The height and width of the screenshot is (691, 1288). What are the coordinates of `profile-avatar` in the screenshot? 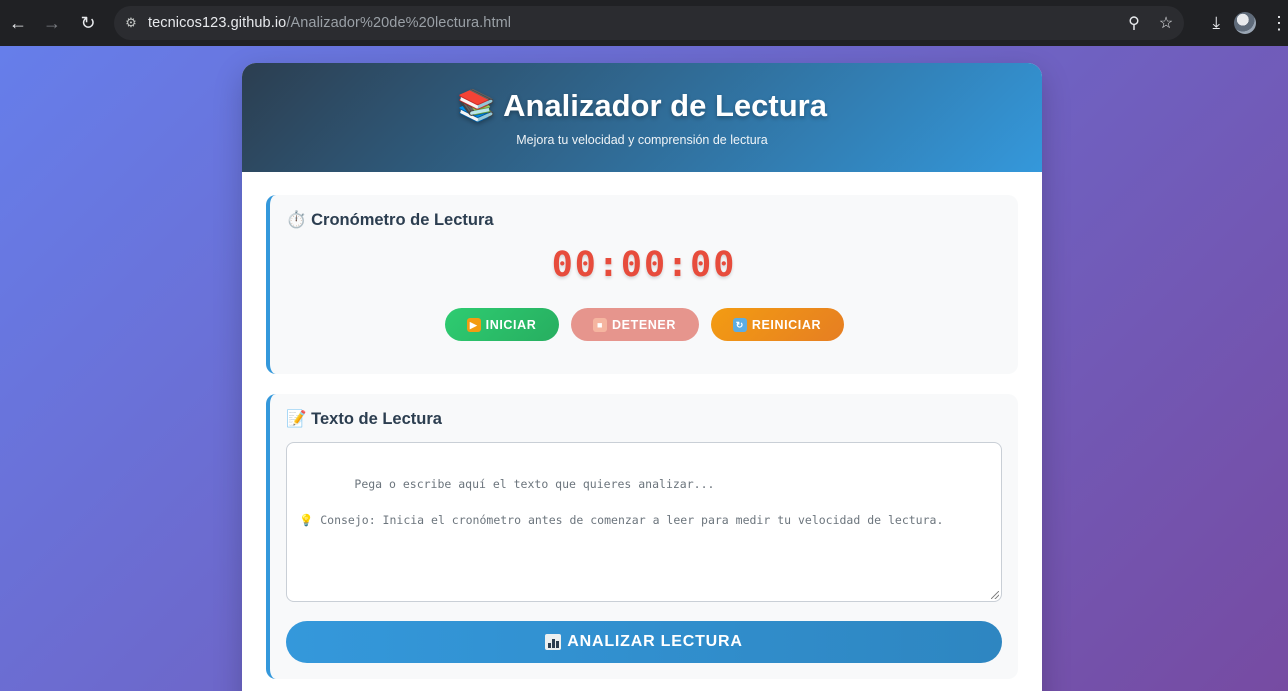 It's located at (1245, 23).